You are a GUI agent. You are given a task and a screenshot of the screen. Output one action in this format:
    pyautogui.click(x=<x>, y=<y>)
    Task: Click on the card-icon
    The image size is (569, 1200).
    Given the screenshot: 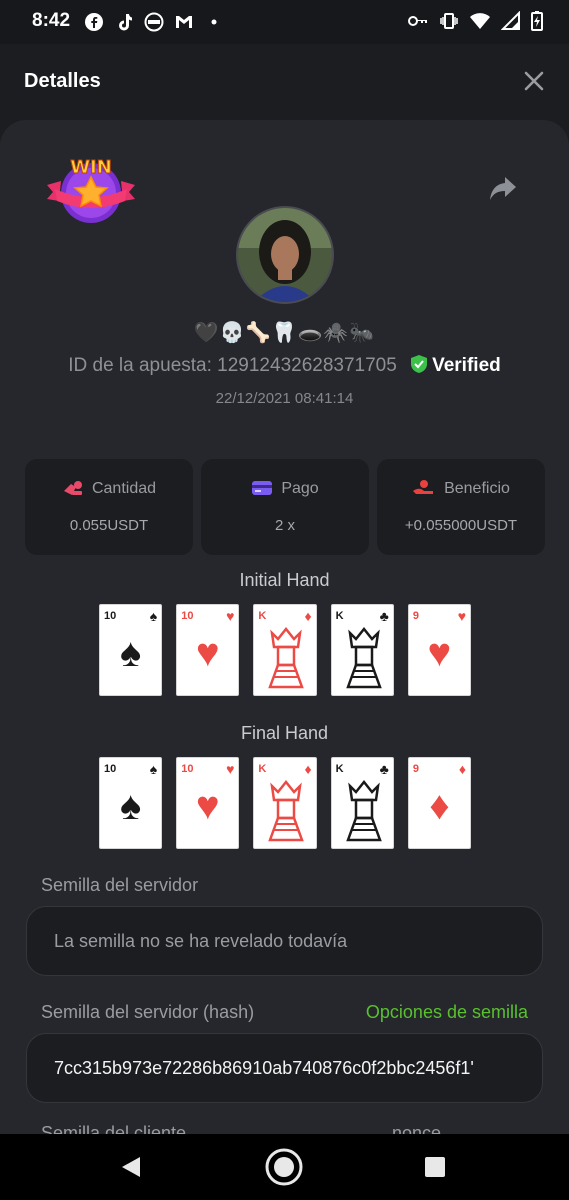 What is the action you would take?
    pyautogui.click(x=262, y=488)
    